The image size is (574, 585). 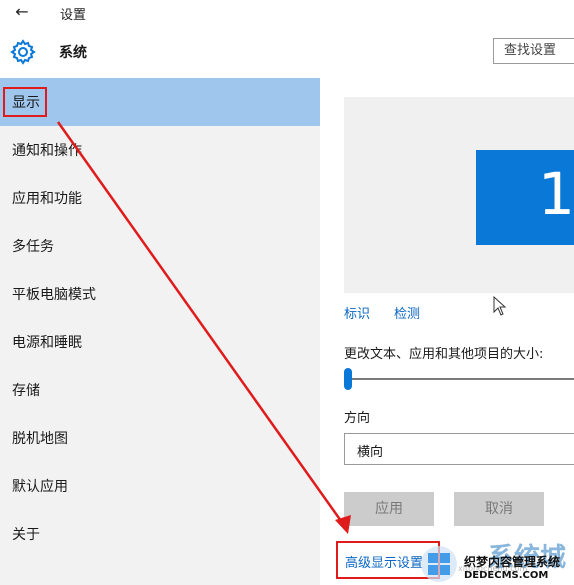 What do you see at coordinates (287, 52) in the screenshot?
I see `header: 系统 查找设置` at bounding box center [287, 52].